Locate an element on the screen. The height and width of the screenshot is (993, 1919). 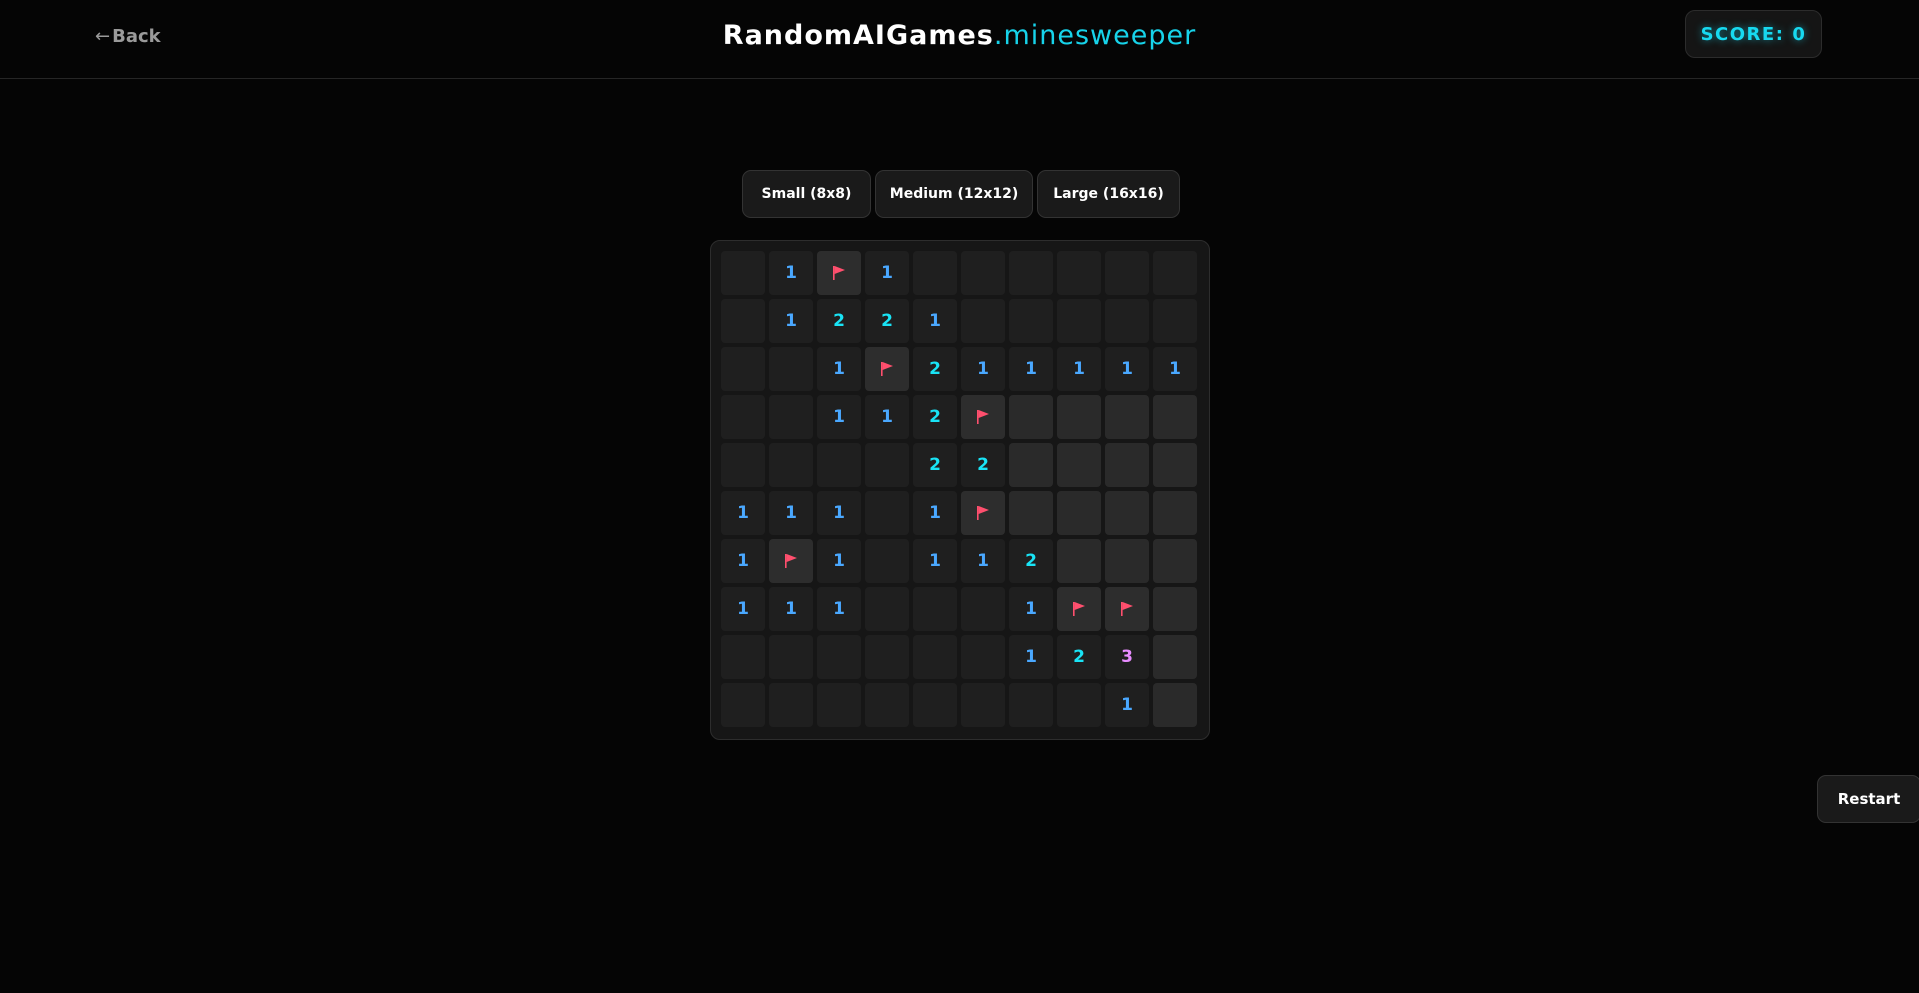
cell-number: 3 is located at coordinates (1127, 657).